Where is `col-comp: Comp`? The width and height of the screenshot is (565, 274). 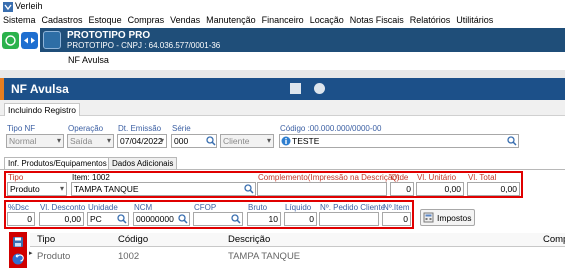
col-comp: Comp is located at coordinates (554, 239).